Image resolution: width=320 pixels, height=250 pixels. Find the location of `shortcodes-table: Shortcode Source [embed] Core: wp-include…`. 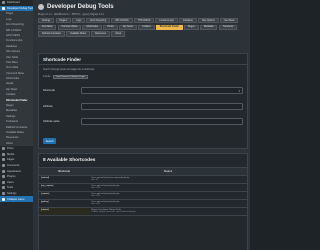

shortcodes-table: Shortcode Source [embed] Core: wp-include… is located at coordinates (143, 192).